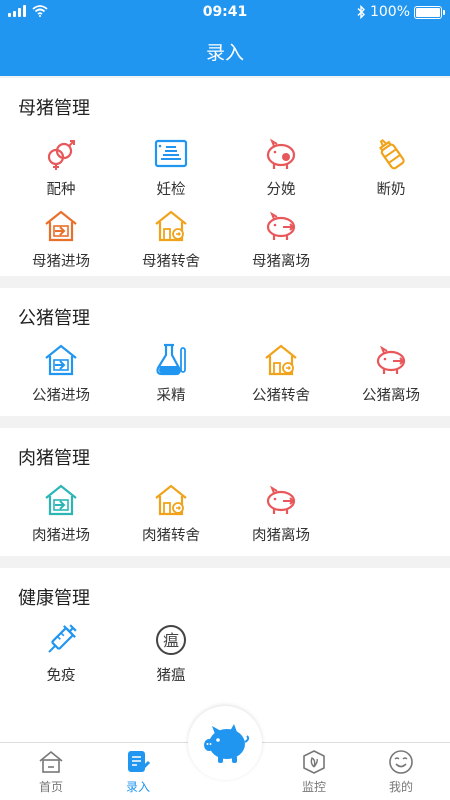 This screenshot has width=450, height=800. I want to click on center-pig-button, so click(225, 743).